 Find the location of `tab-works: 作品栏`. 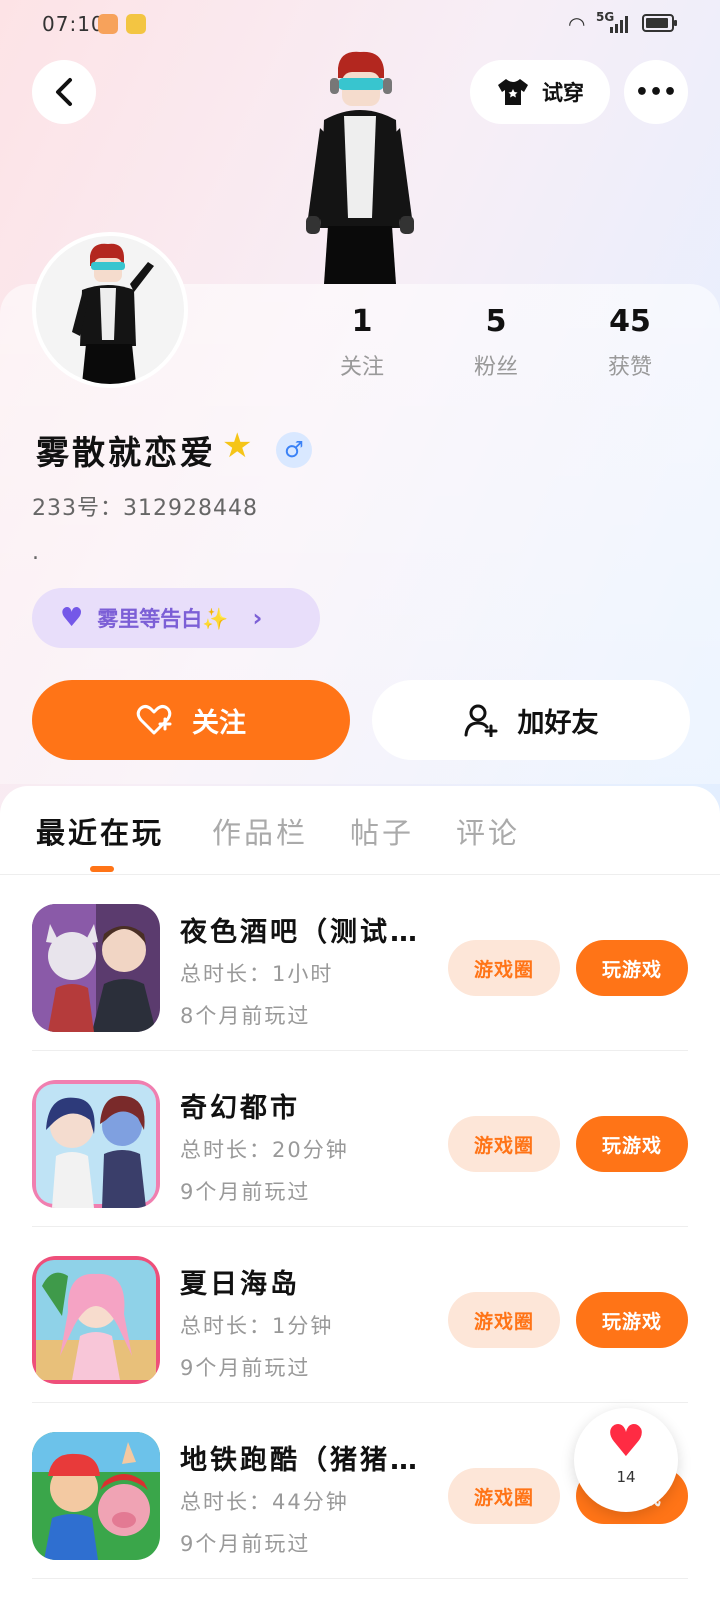

tab-works: 作品栏 is located at coordinates (260, 831).